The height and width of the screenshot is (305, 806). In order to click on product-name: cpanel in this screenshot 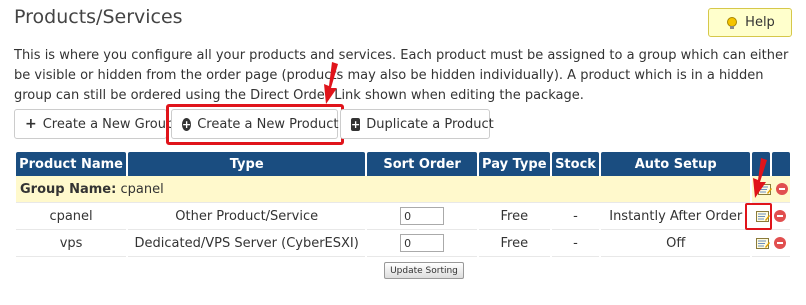, I will do `click(71, 216)`.